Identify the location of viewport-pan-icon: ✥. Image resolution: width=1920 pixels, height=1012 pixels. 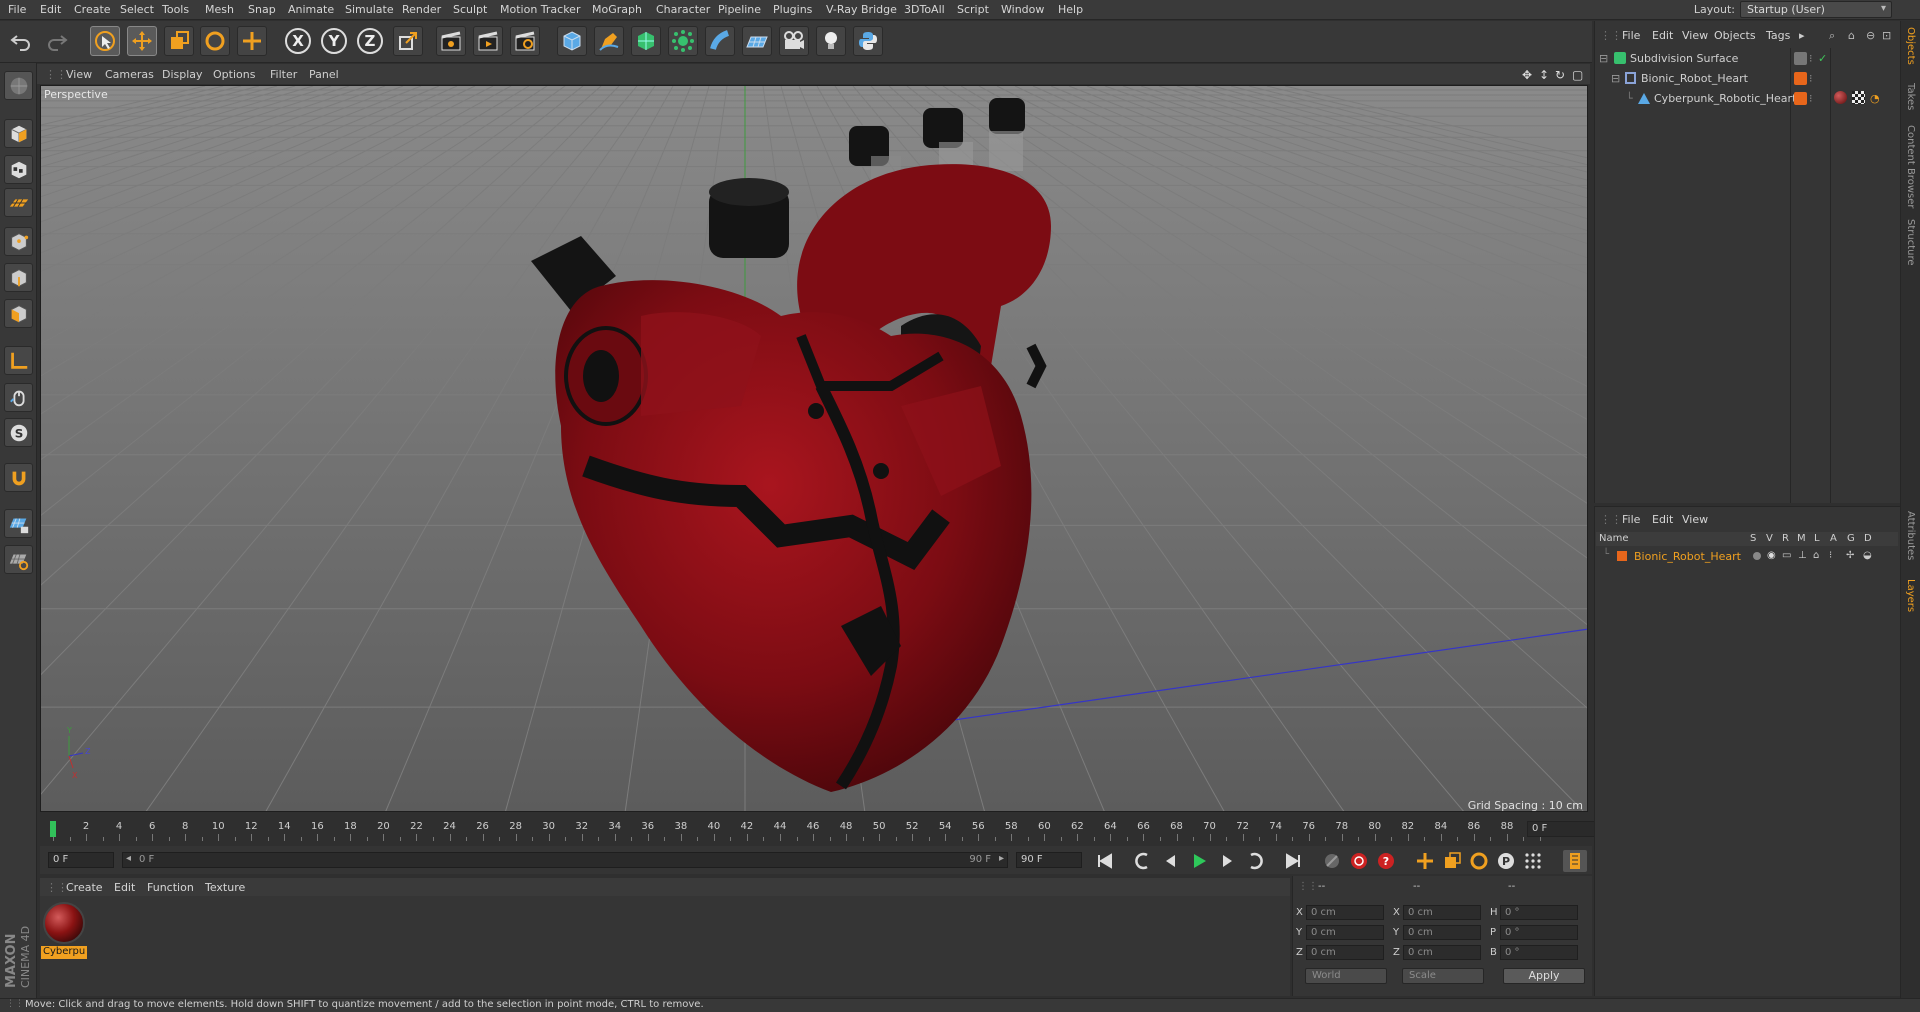
(1527, 75).